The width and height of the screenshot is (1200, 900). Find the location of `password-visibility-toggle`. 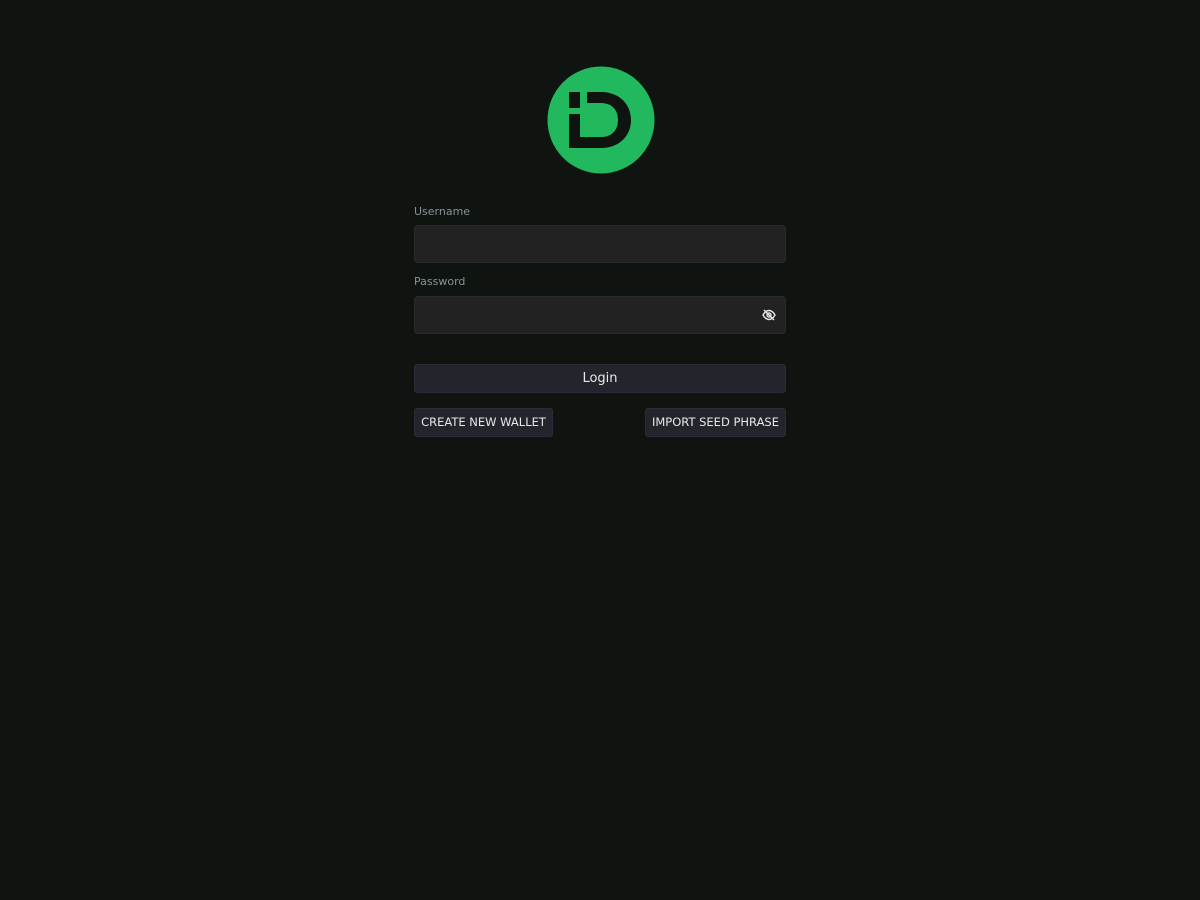

password-visibility-toggle is located at coordinates (769, 315).